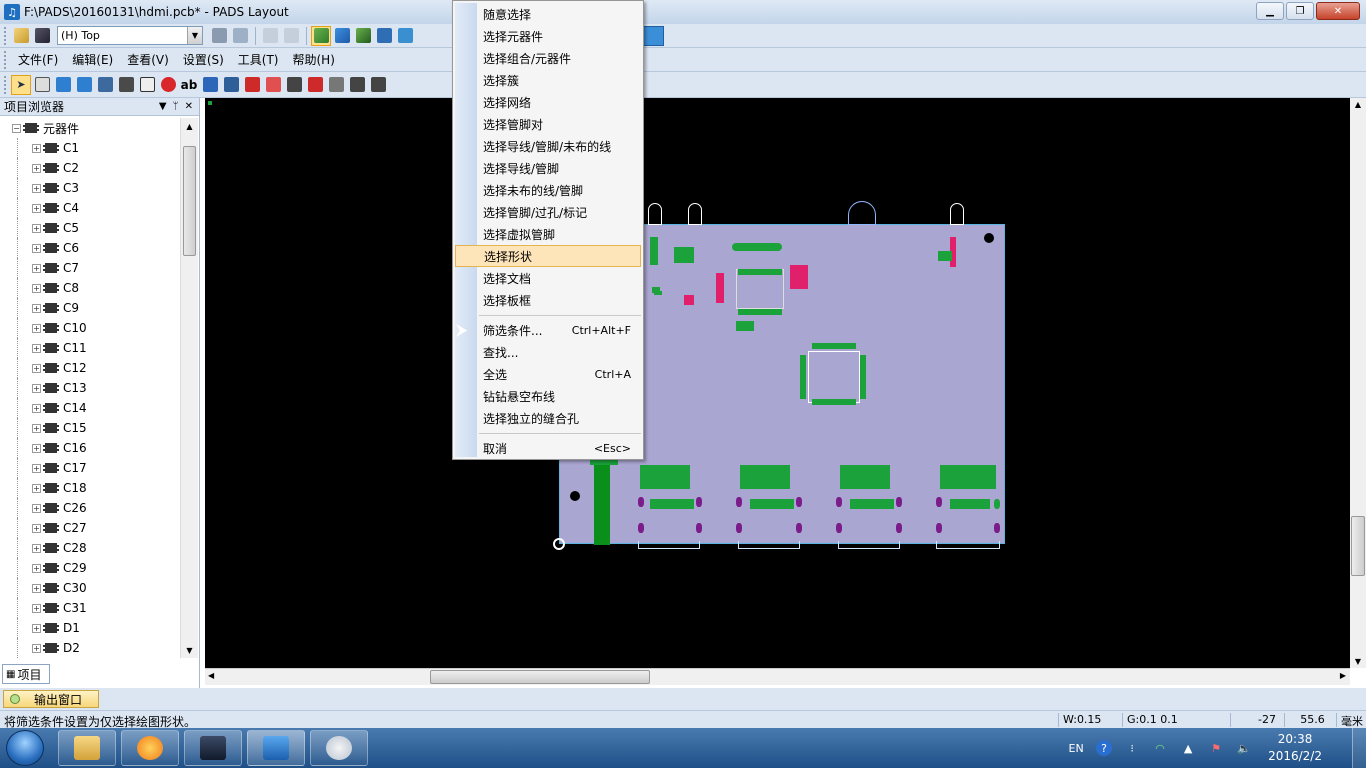 This screenshot has height=768, width=1366. What do you see at coordinates (548, 212) in the screenshot?
I see `menu-item: 选择管脚/过孔/标记` at bounding box center [548, 212].